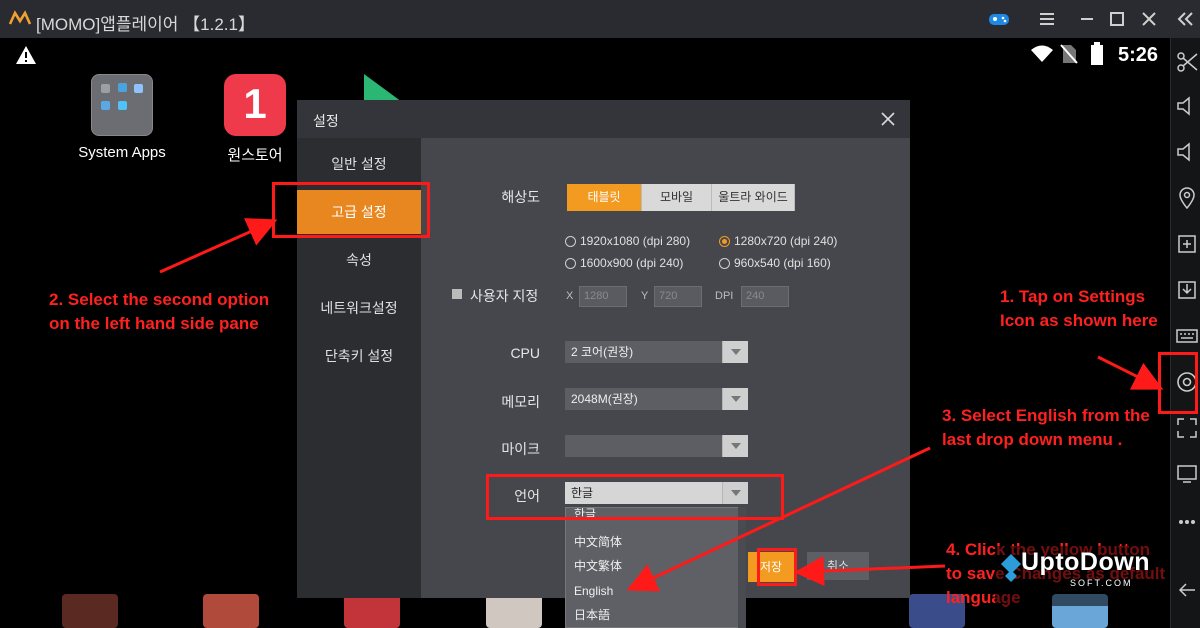 The image size is (1200, 628). What do you see at coordinates (1187, 474) in the screenshot?
I see `screen-icon` at bounding box center [1187, 474].